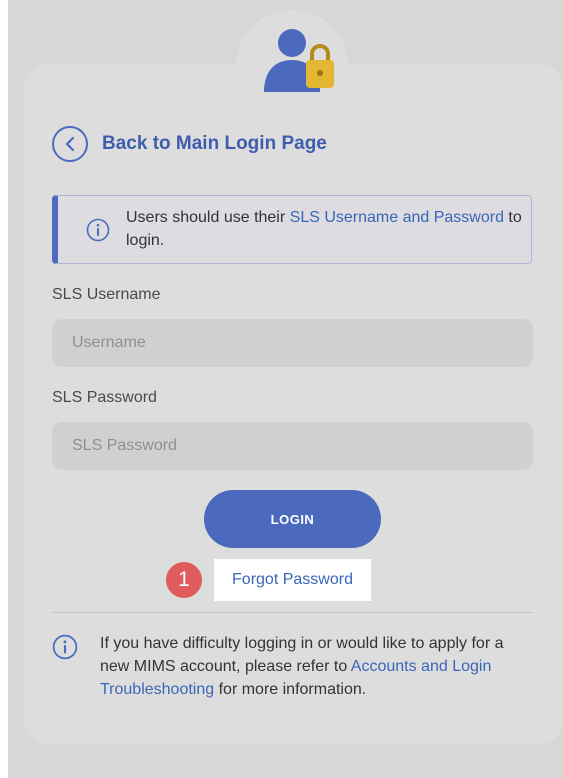  What do you see at coordinates (208, 217) in the screenshot?
I see `notice-prefix: Users should use their` at bounding box center [208, 217].